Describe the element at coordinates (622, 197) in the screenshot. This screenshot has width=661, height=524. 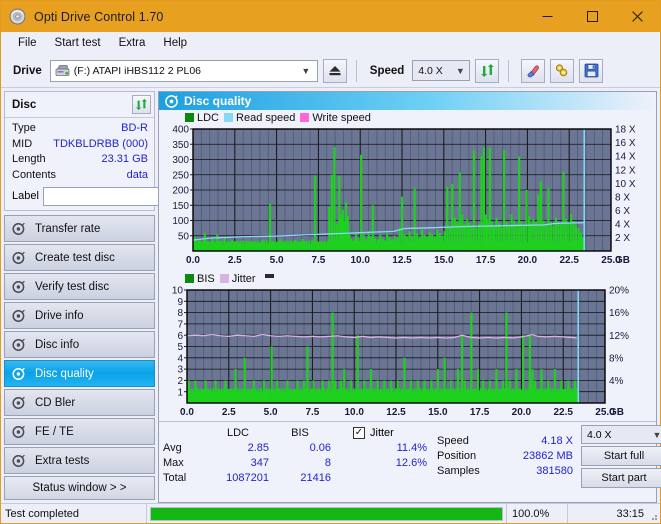
I see `svg-text: 8 X` at that location.